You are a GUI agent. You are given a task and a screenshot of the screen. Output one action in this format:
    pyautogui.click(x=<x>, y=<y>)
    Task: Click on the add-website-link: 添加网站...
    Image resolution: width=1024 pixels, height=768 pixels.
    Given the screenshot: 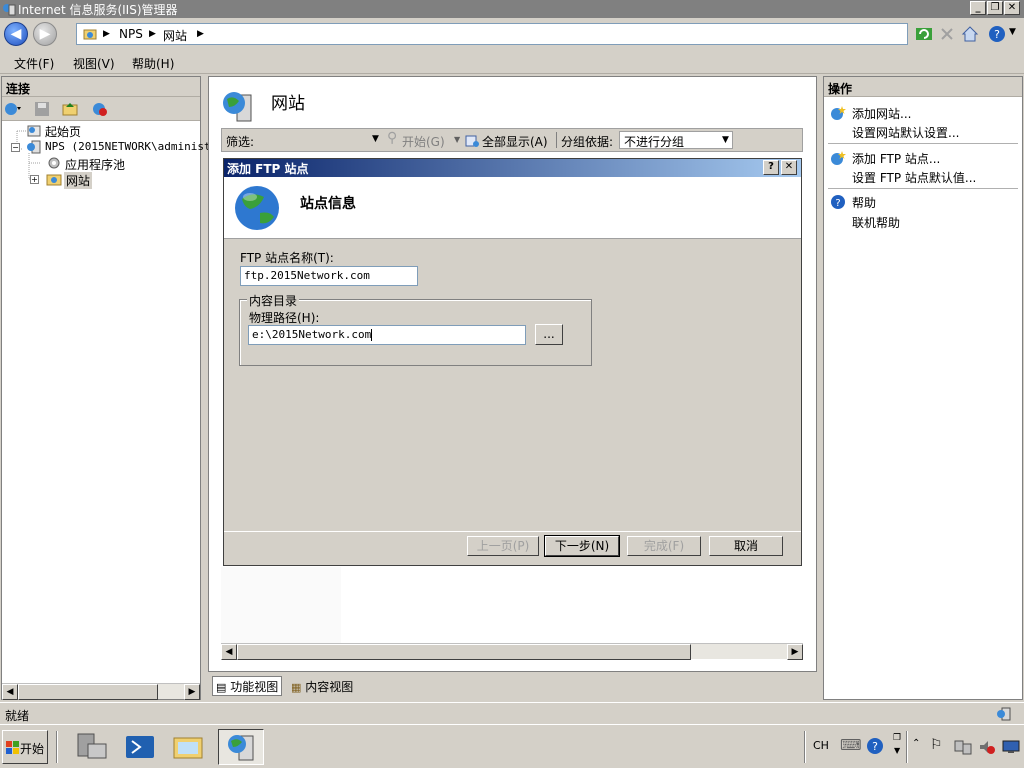 What is the action you would take?
    pyautogui.click(x=881, y=113)
    